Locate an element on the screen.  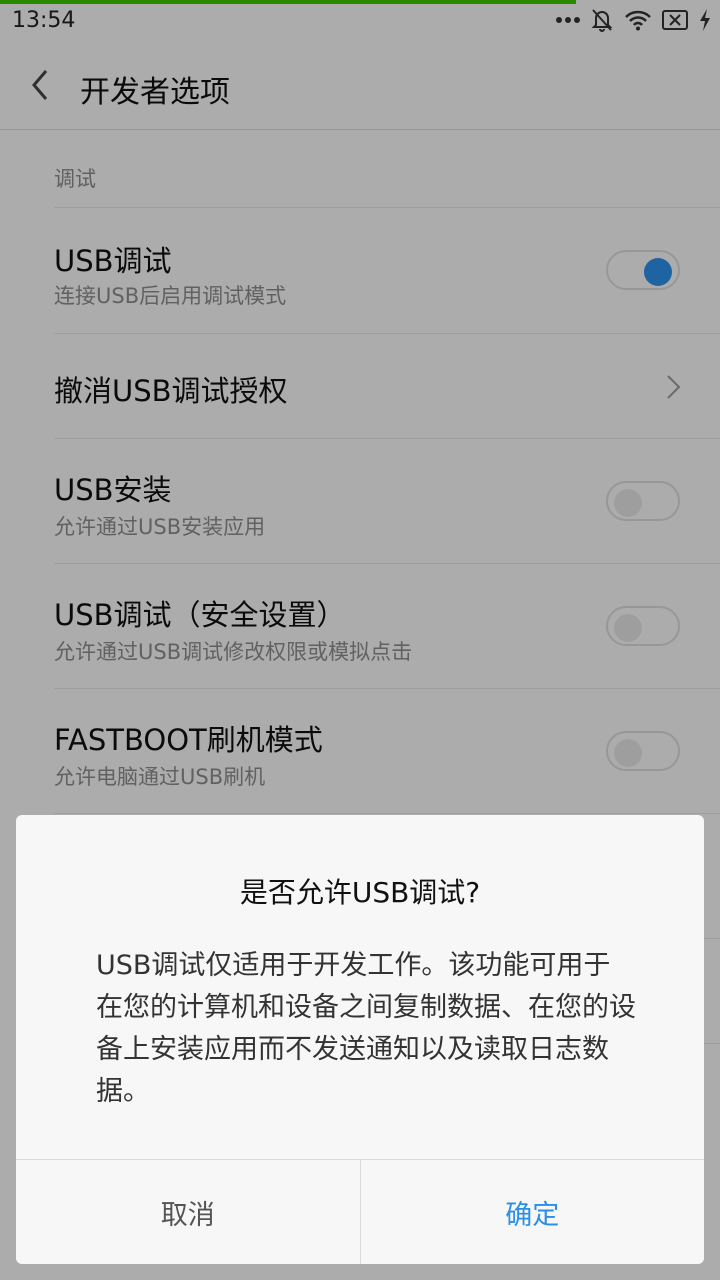
cancel-button: 取消 is located at coordinates (188, 1212).